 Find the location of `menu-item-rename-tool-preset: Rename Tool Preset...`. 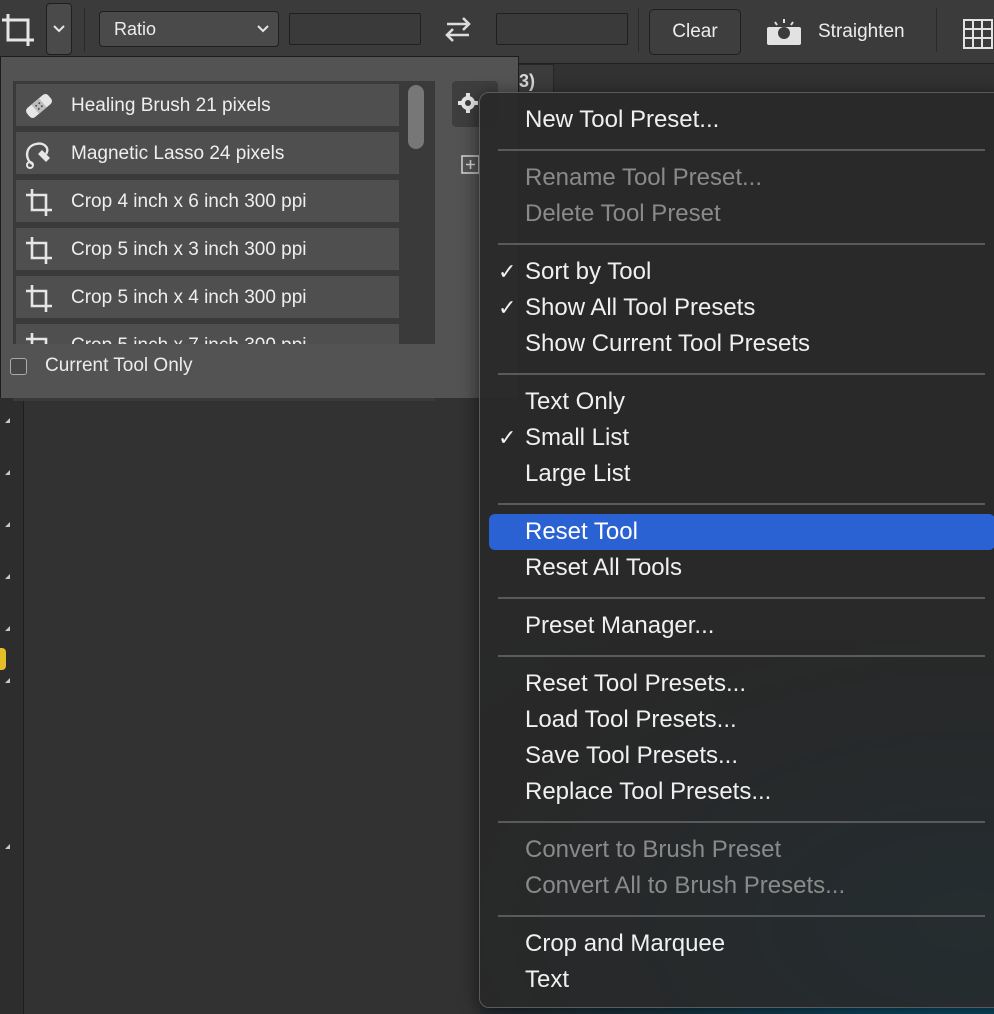

menu-item-rename-tool-preset: Rename Tool Preset... is located at coordinates (741, 178).